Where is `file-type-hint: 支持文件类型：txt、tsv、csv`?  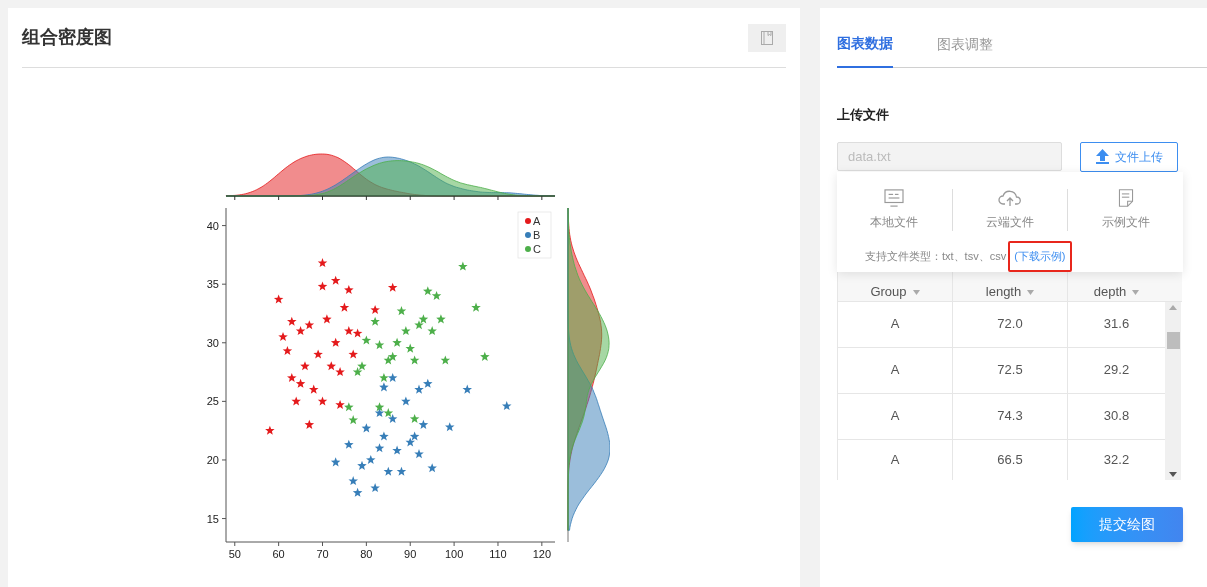 file-type-hint: 支持文件类型：txt、tsv、csv is located at coordinates (936, 256).